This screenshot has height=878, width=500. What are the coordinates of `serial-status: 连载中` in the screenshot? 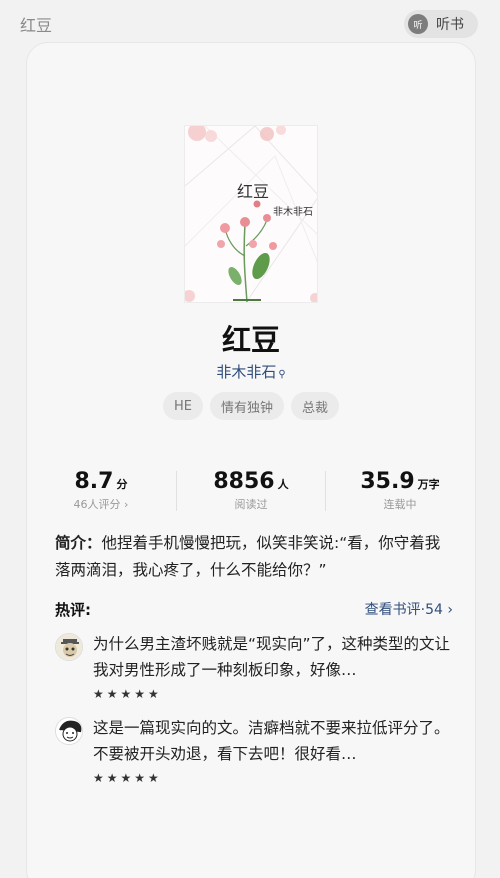 It's located at (400, 504).